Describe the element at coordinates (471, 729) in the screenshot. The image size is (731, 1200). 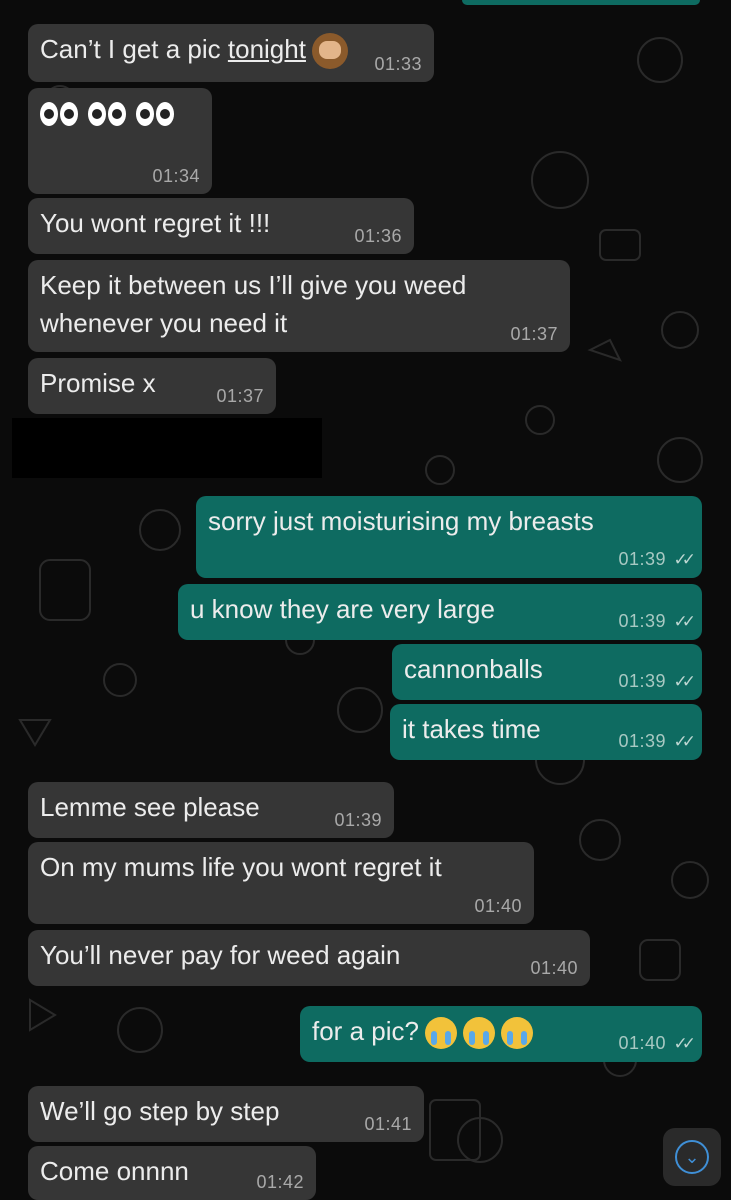
I see `message-text: it takes time` at that location.